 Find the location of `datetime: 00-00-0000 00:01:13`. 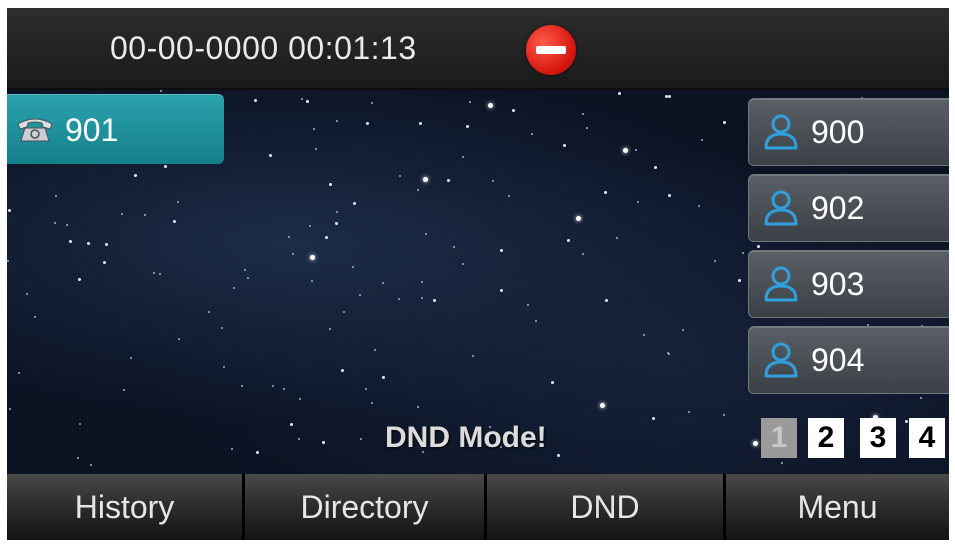

datetime: 00-00-0000 00:01:13 is located at coordinates (263, 48).